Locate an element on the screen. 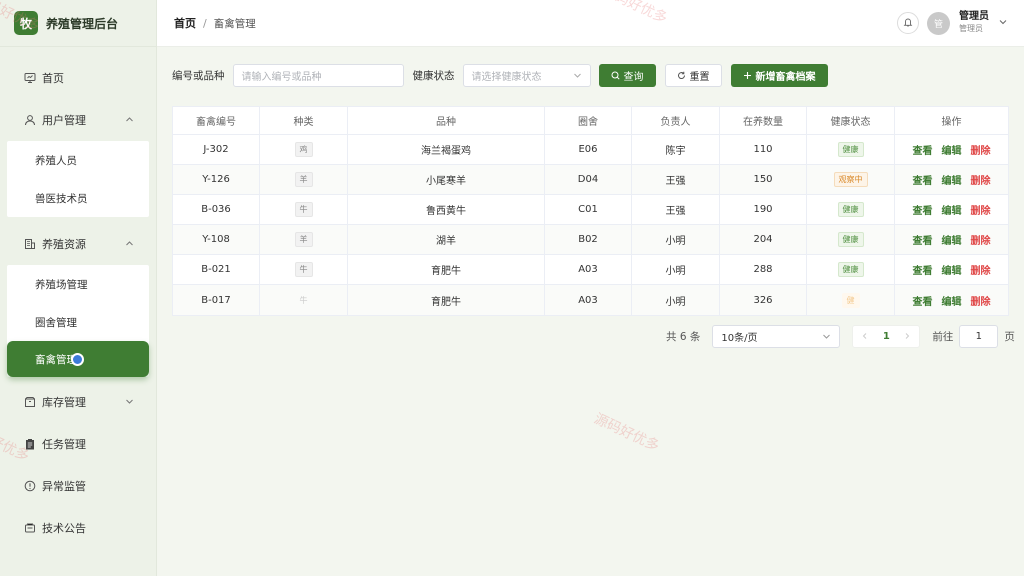  cell-owner: 陈宇 is located at coordinates (676, 149).